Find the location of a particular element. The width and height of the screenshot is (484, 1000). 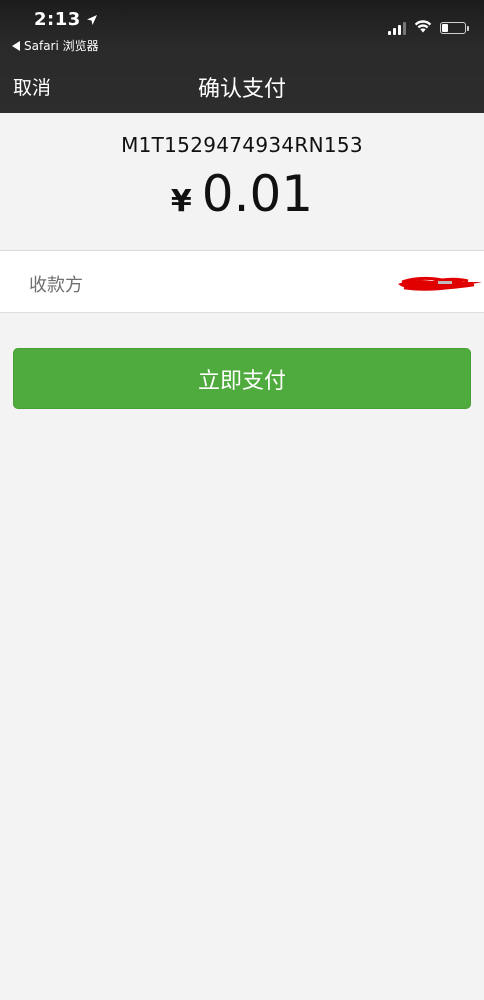

battery-icon is located at coordinates (454, 27).